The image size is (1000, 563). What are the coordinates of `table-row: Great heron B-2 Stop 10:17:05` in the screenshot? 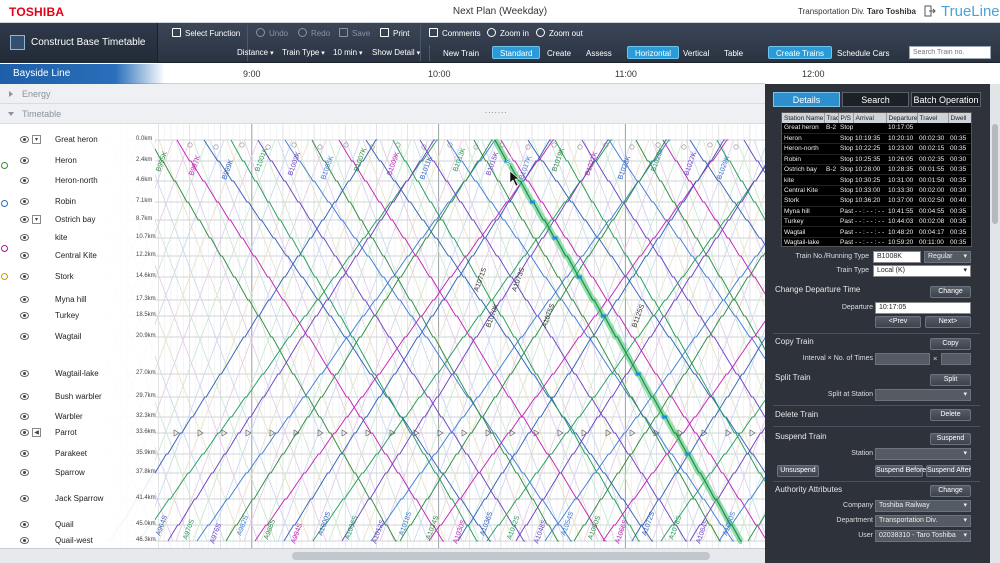 It's located at (876, 128).